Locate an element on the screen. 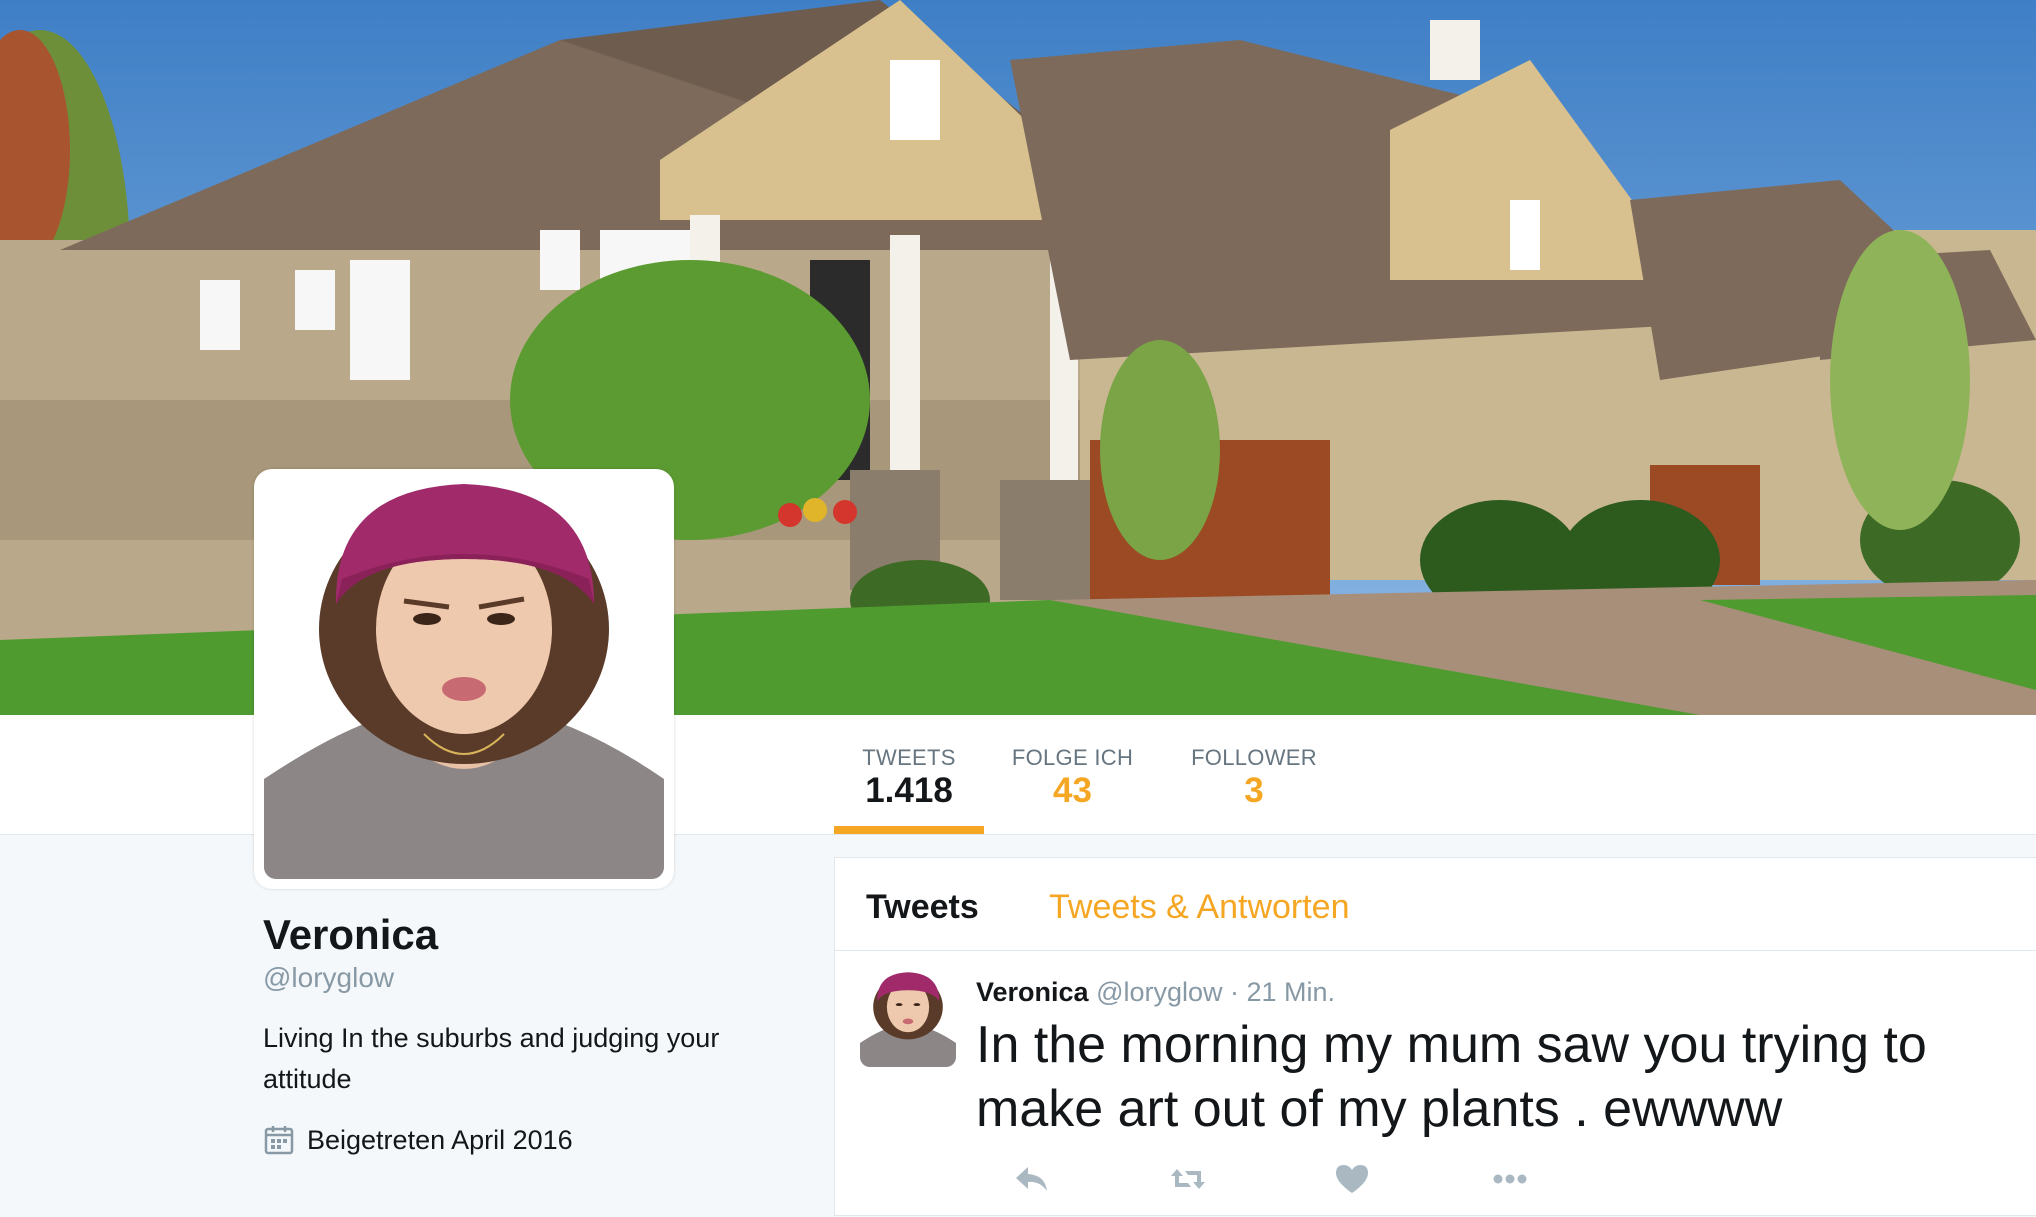 The image size is (2036, 1217). active-tab-indicator is located at coordinates (909, 830).